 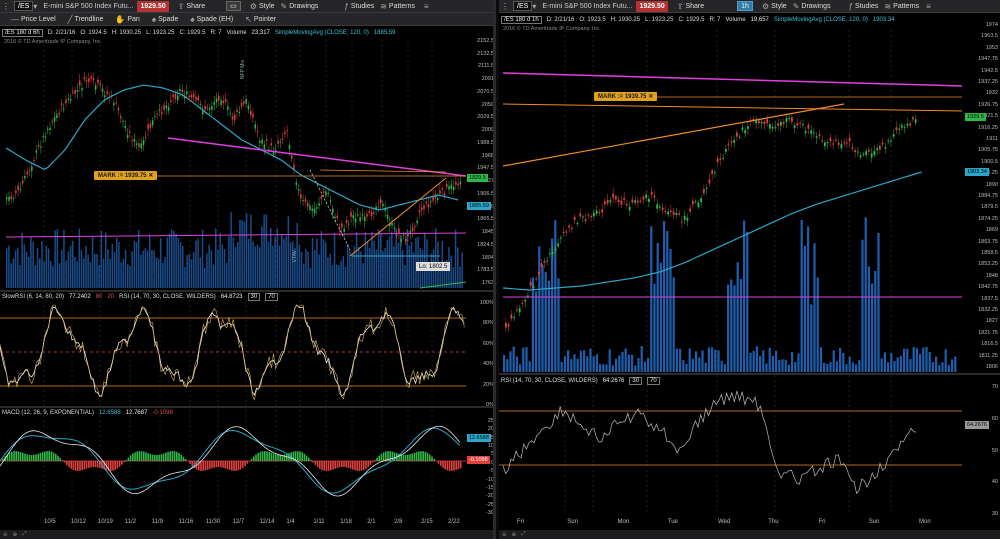 I want to click on axis-tick-label: 1821.75, so click(x=988, y=332).